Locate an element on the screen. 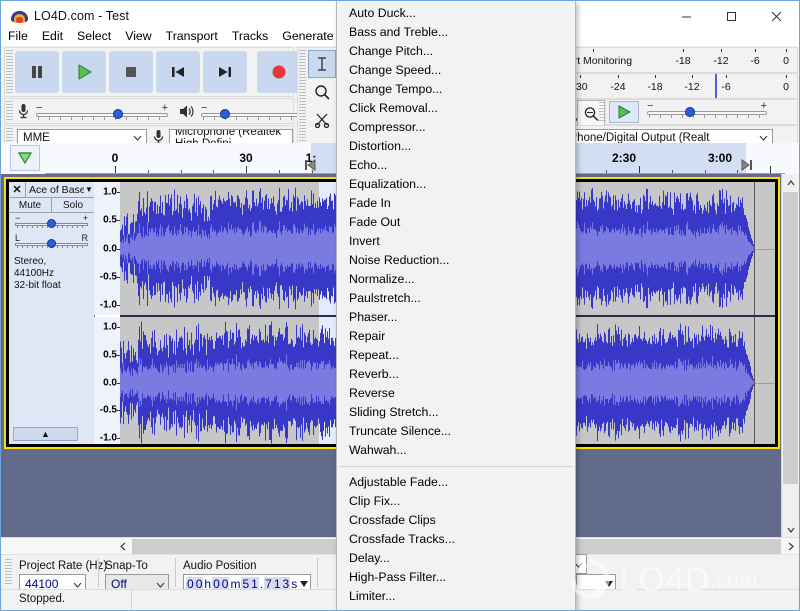 This screenshot has height=611, width=800. recording-meter-toolbar: Start Monitoring -18 -12 -6 0 is located at coordinates (676, 60).